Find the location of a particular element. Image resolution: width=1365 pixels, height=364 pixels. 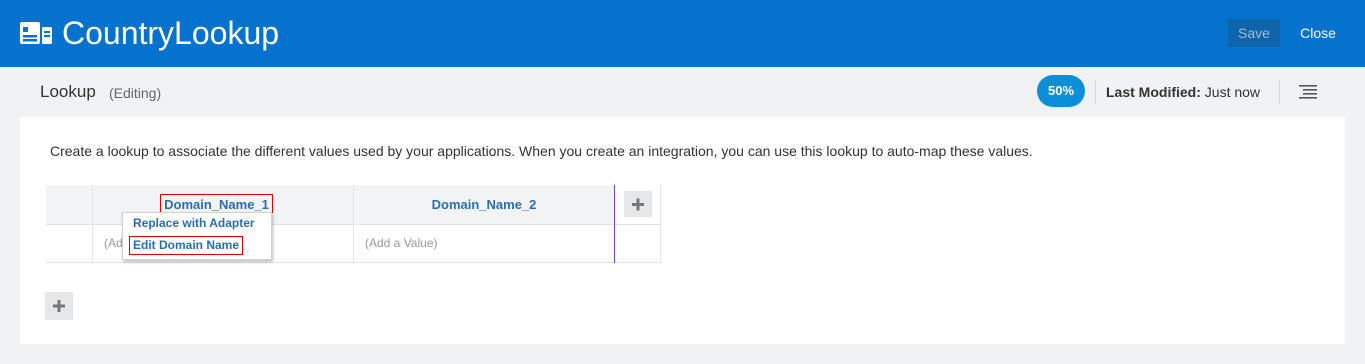

value-cell-2: (Add a Value) is located at coordinates (401, 243).